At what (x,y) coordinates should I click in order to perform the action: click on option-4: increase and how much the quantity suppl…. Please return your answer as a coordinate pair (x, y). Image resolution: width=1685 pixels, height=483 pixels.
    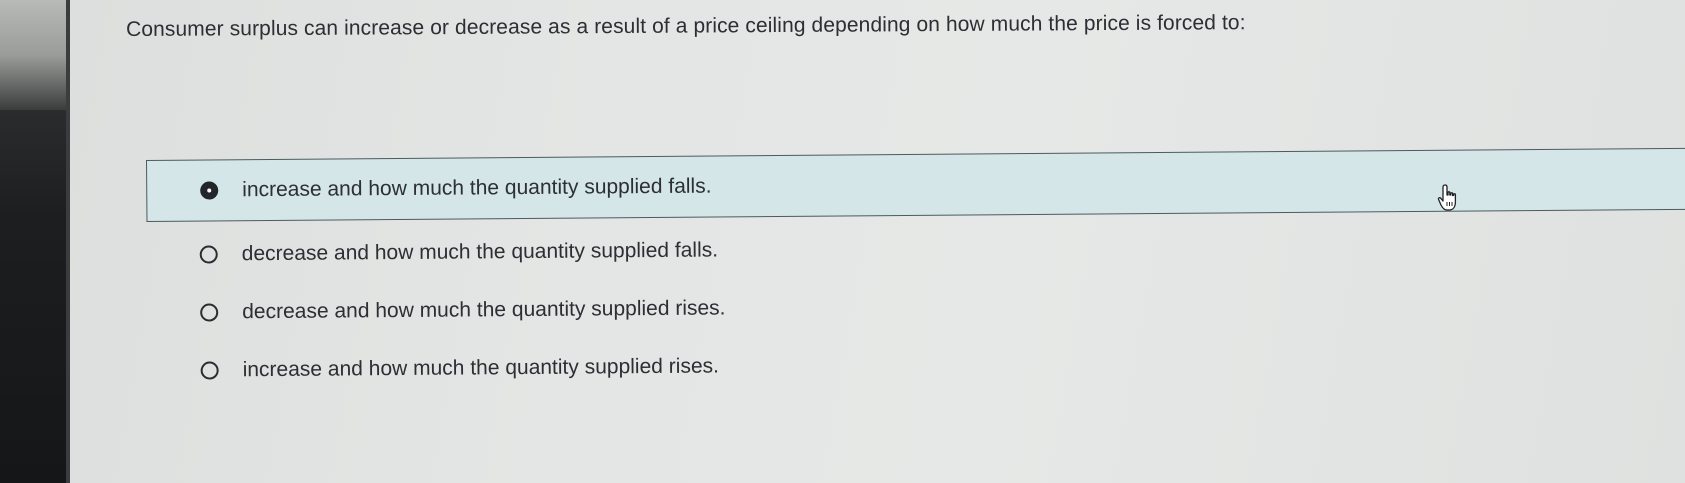
    Looking at the image, I should click on (916, 365).